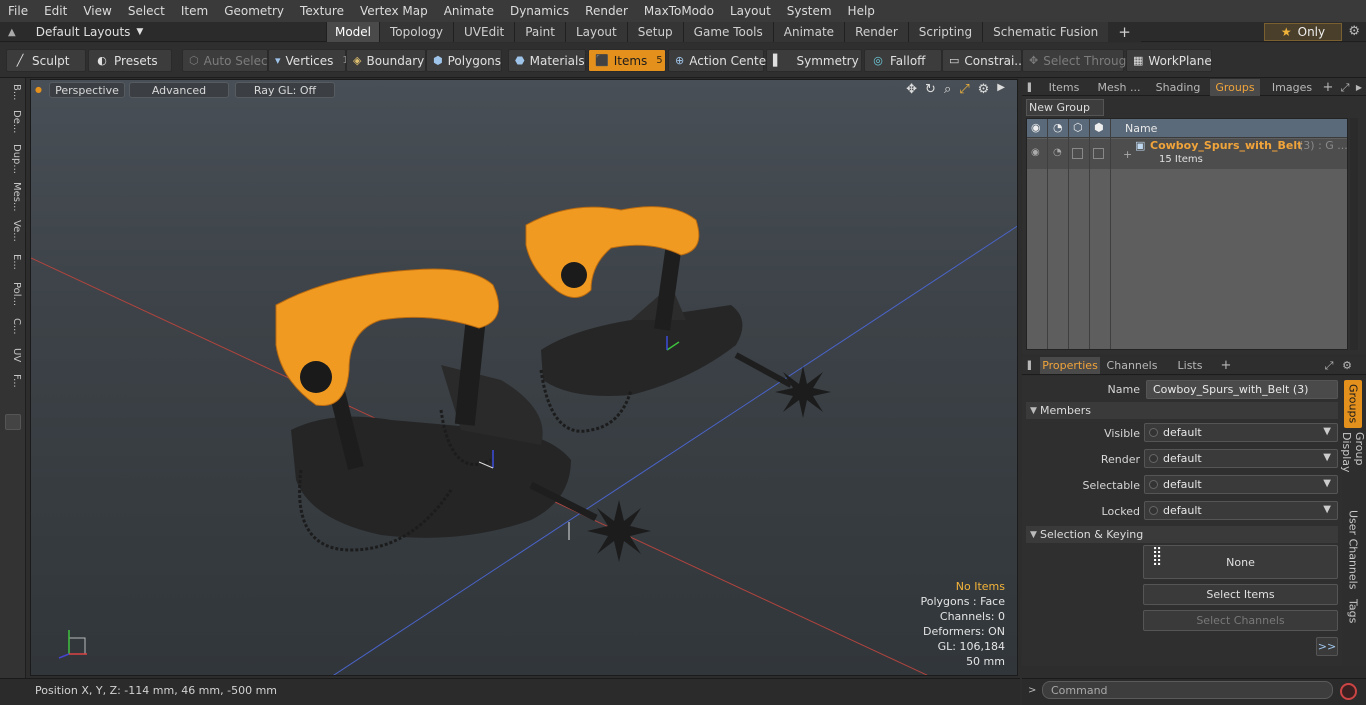 This screenshot has height=705, width=1366. I want to click on visibility-toggle: ◉, so click(1035, 152).